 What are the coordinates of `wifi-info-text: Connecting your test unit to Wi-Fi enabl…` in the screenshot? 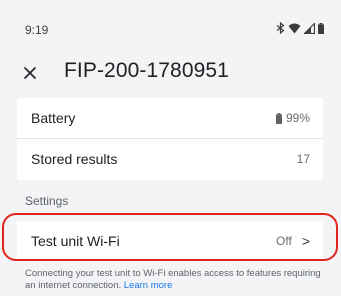 It's located at (175, 280).